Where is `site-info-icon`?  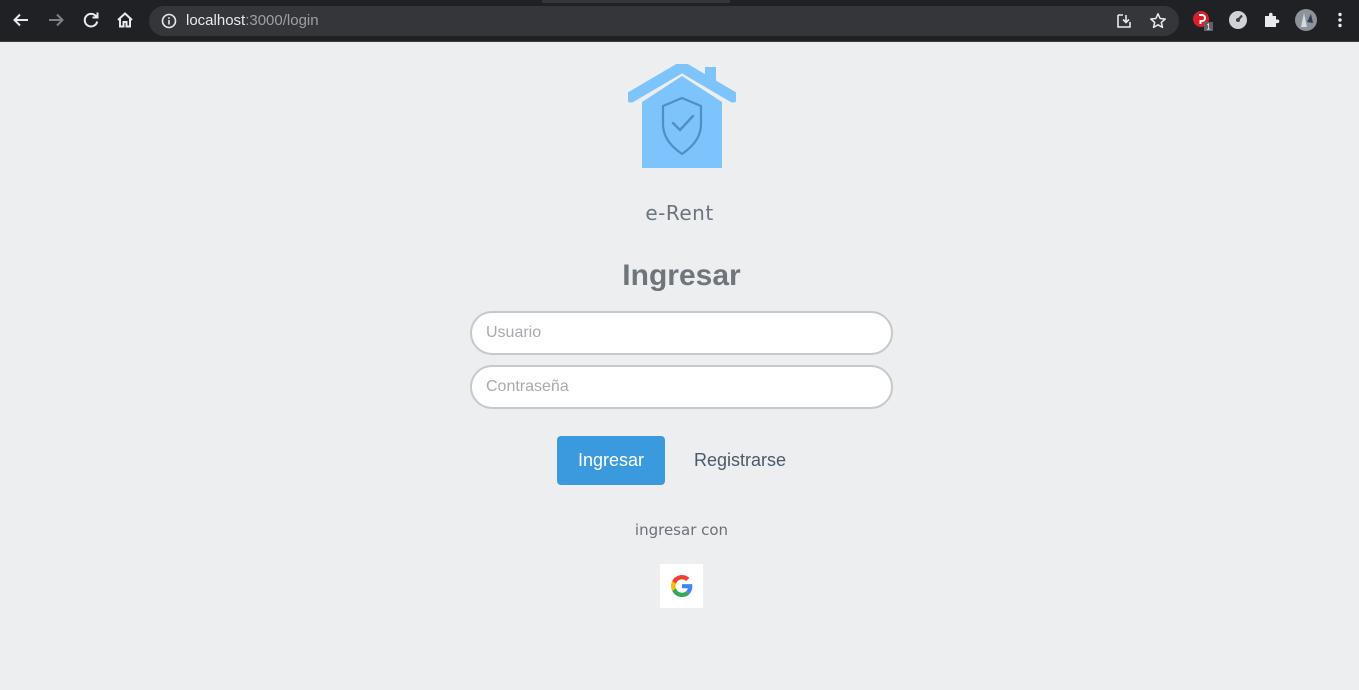 site-info-icon is located at coordinates (169, 21).